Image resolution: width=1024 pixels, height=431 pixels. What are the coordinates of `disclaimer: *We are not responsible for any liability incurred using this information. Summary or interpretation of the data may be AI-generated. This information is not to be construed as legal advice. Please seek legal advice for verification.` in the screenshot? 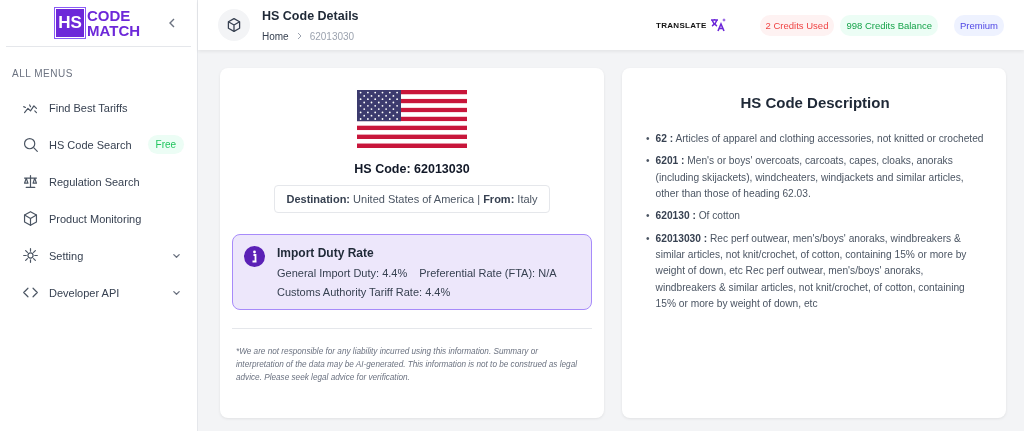 It's located at (407, 365).